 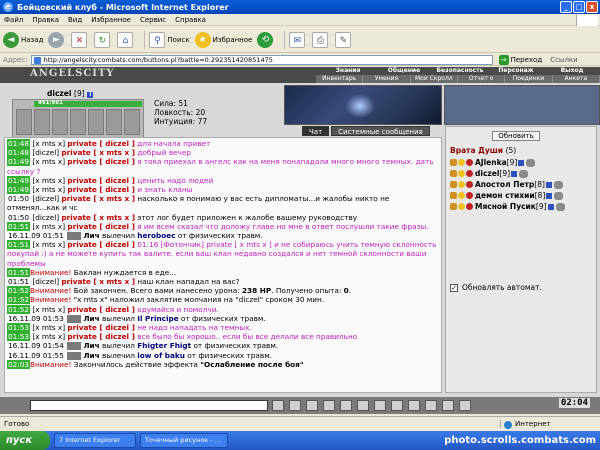 What do you see at coordinates (380, 131) in the screenshot?
I see `tab-system-messages: Системные сообщения` at bounding box center [380, 131].